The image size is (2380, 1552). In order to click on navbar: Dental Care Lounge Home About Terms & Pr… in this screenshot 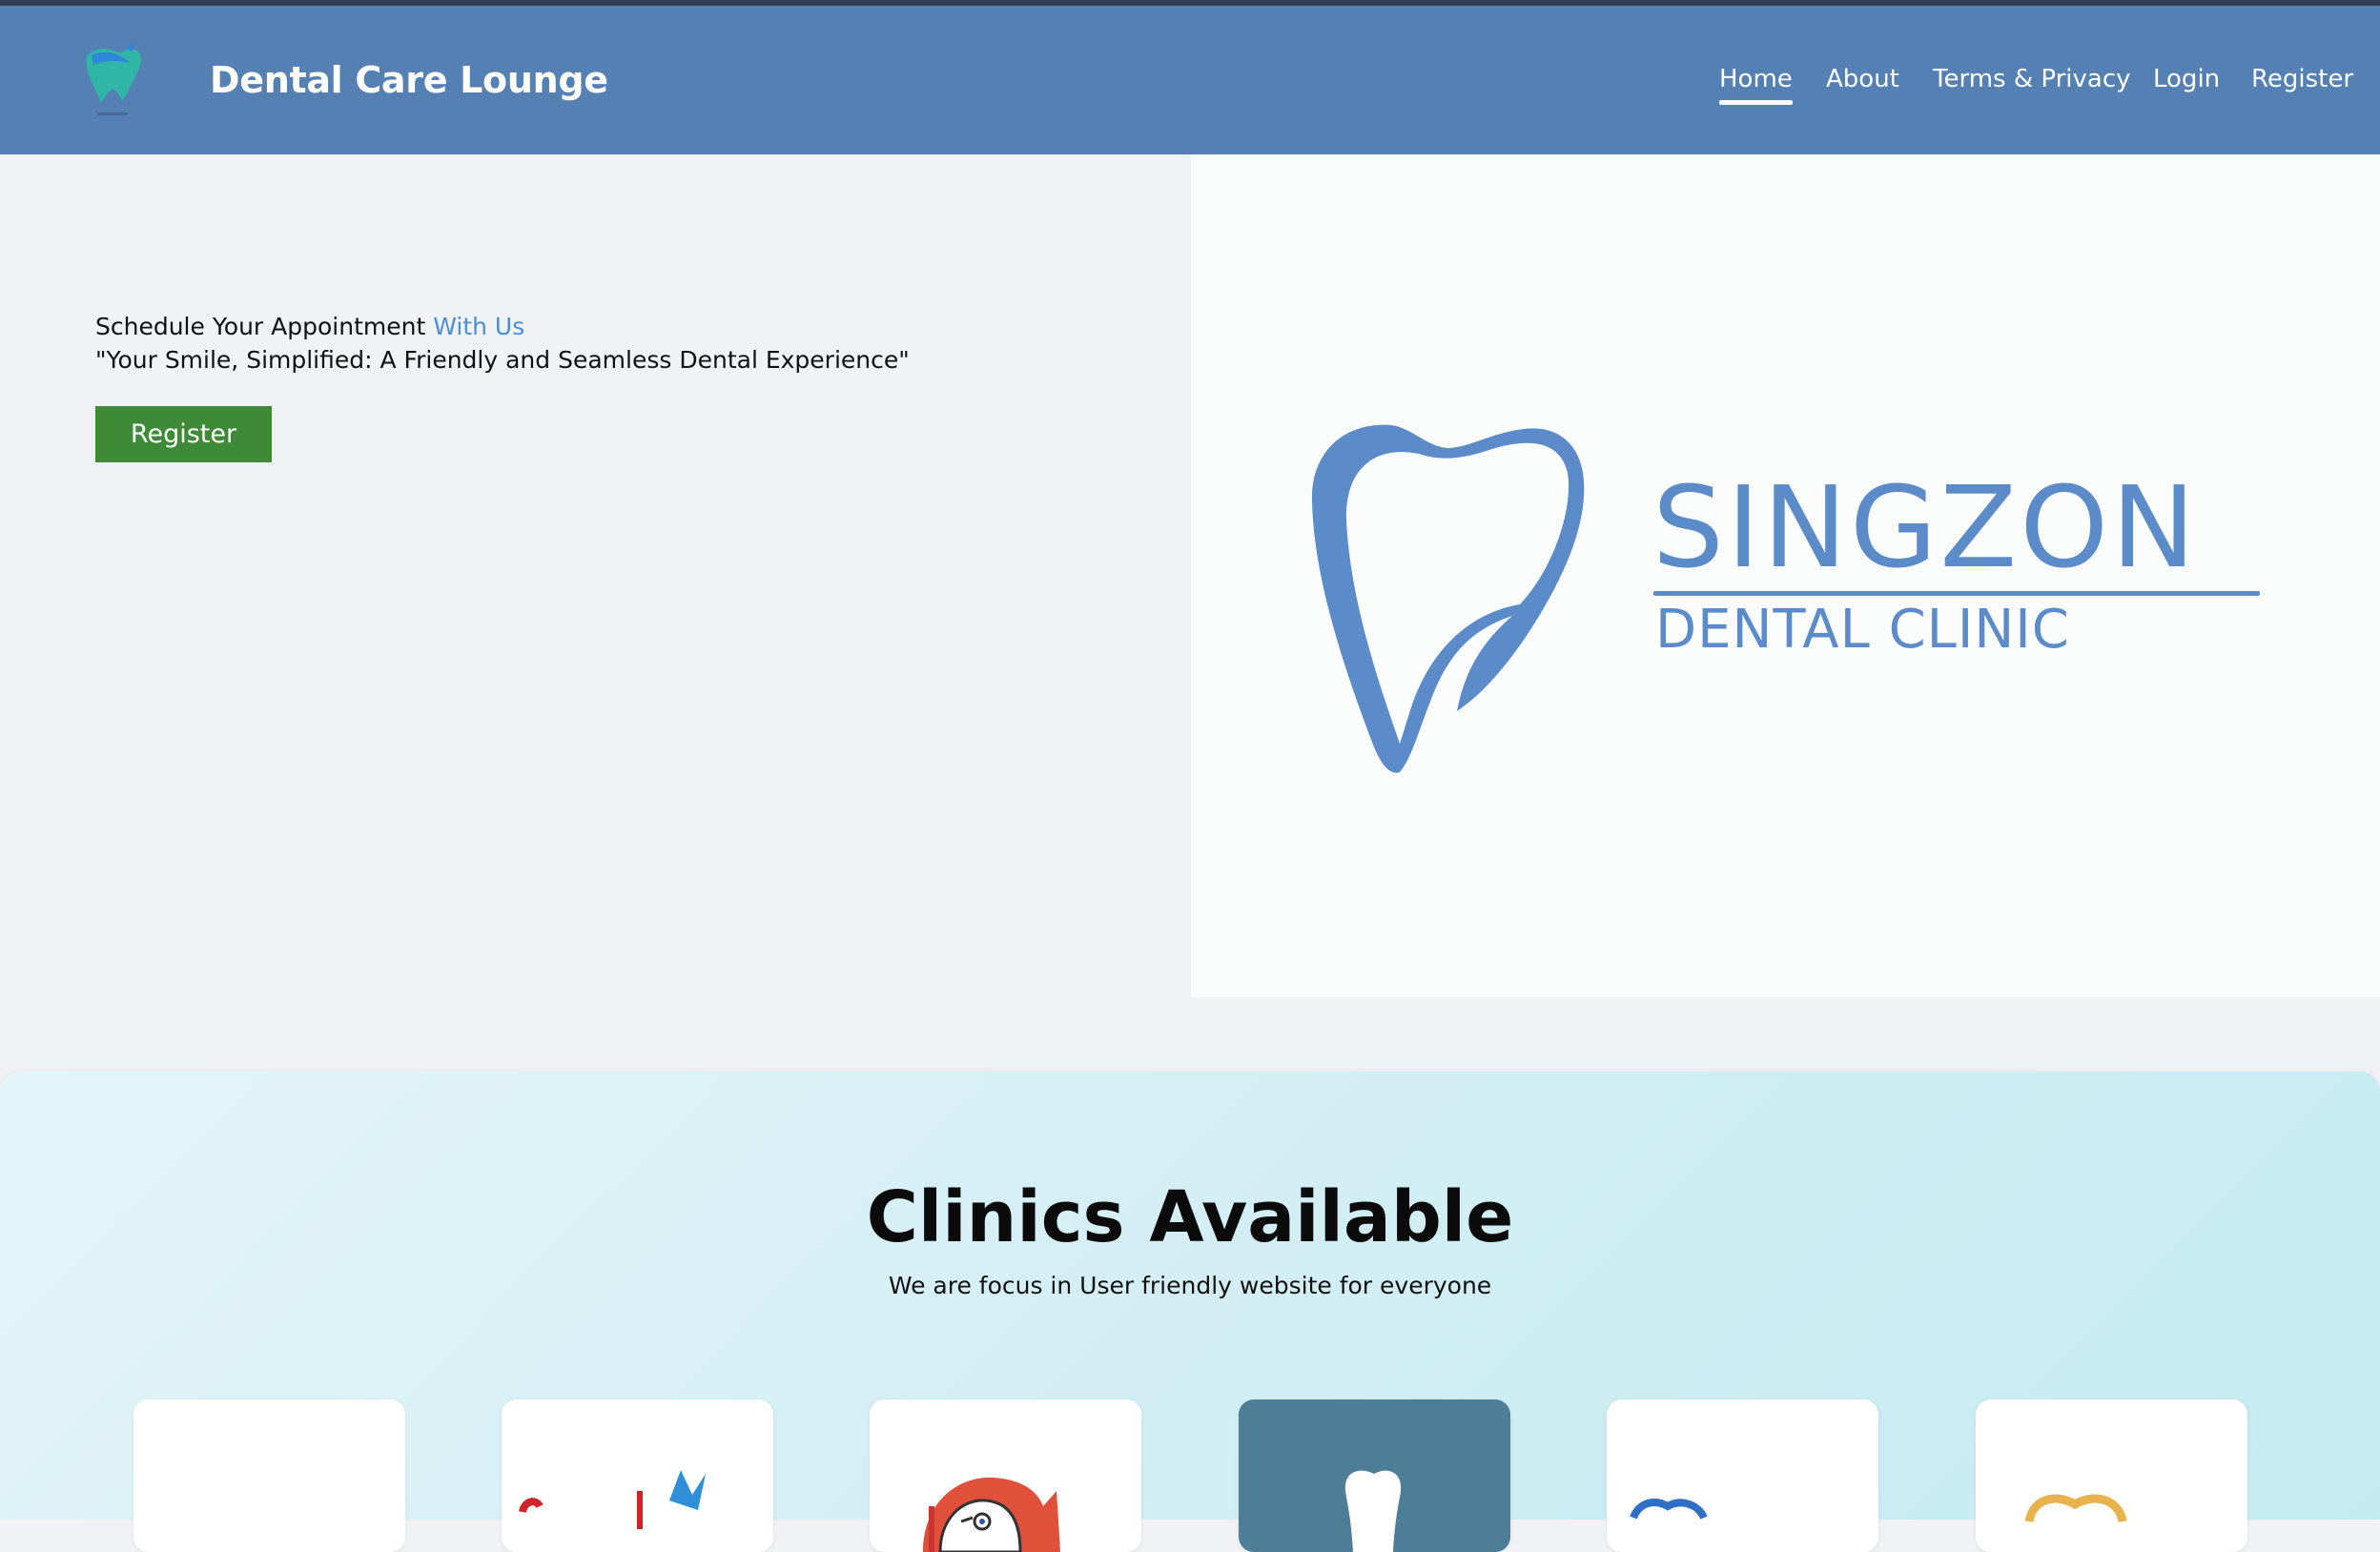, I will do `click(1190, 80)`.